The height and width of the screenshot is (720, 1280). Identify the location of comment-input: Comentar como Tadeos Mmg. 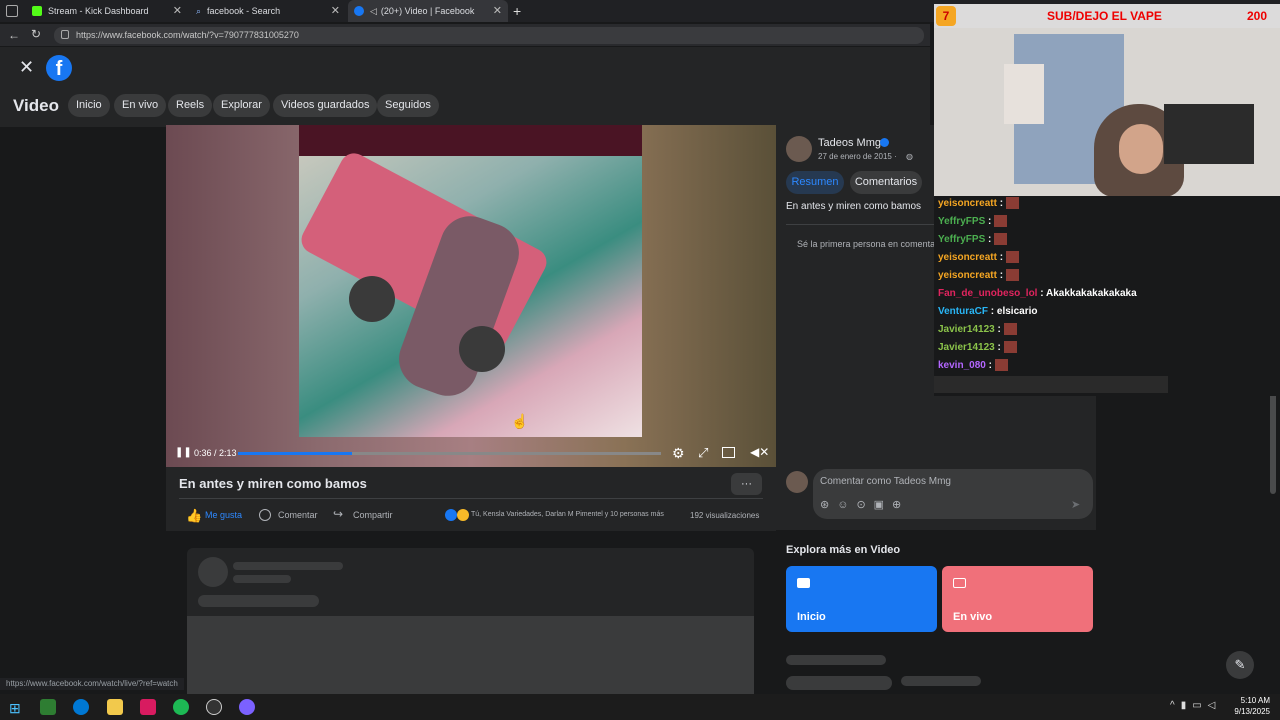
(885, 481).